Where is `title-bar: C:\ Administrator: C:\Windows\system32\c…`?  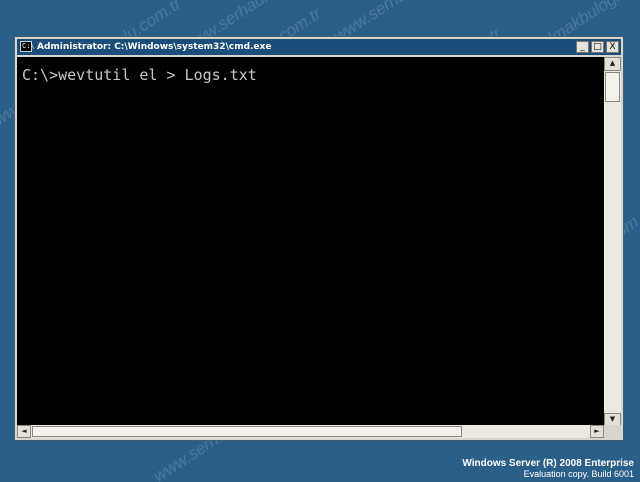
title-bar: C:\ Administrator: C:\Windows\system32\c… is located at coordinates (319, 47).